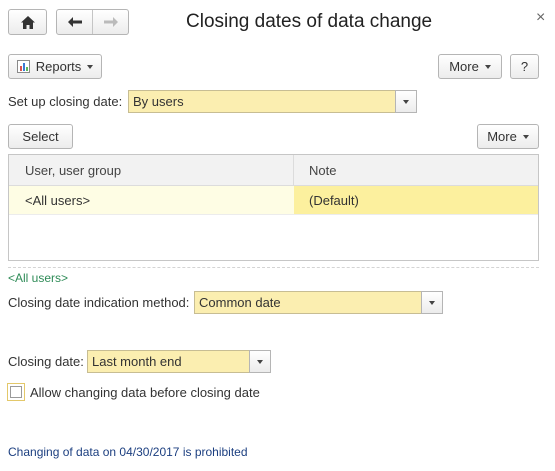  I want to click on setup-dropdown-button, so click(406, 101).